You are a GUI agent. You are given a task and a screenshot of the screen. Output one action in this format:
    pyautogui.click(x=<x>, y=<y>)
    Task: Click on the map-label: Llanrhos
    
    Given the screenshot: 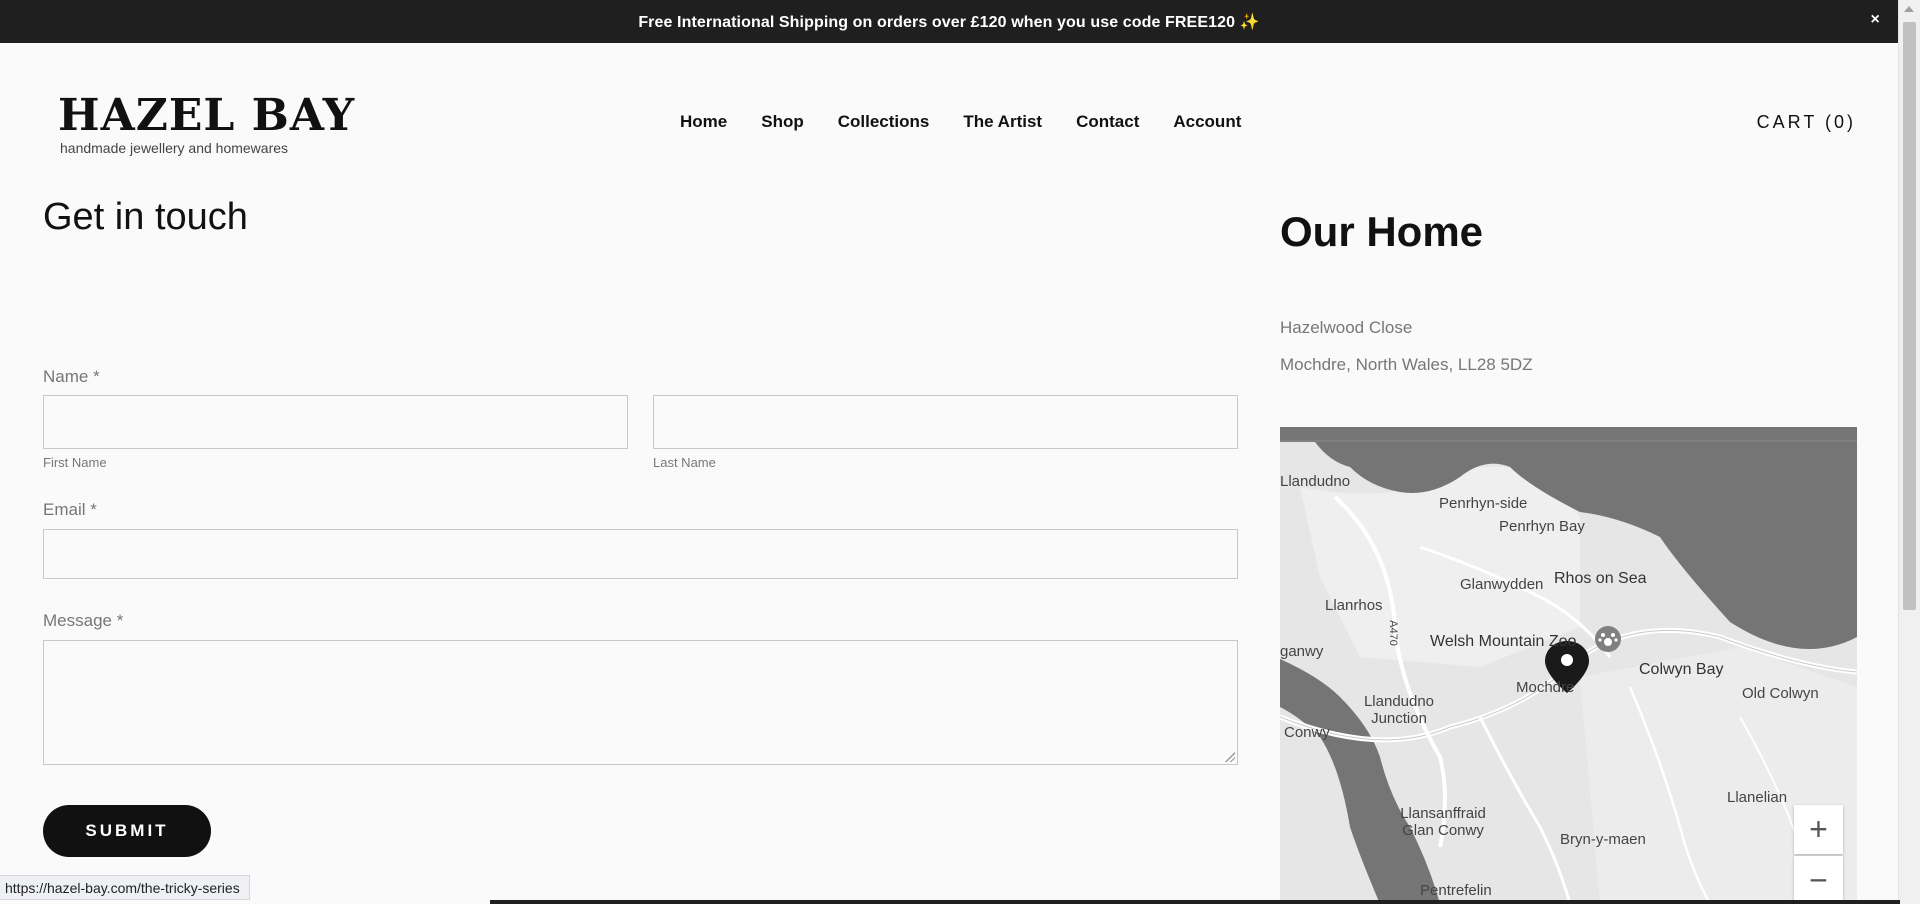 What is the action you would take?
    pyautogui.click(x=1354, y=605)
    